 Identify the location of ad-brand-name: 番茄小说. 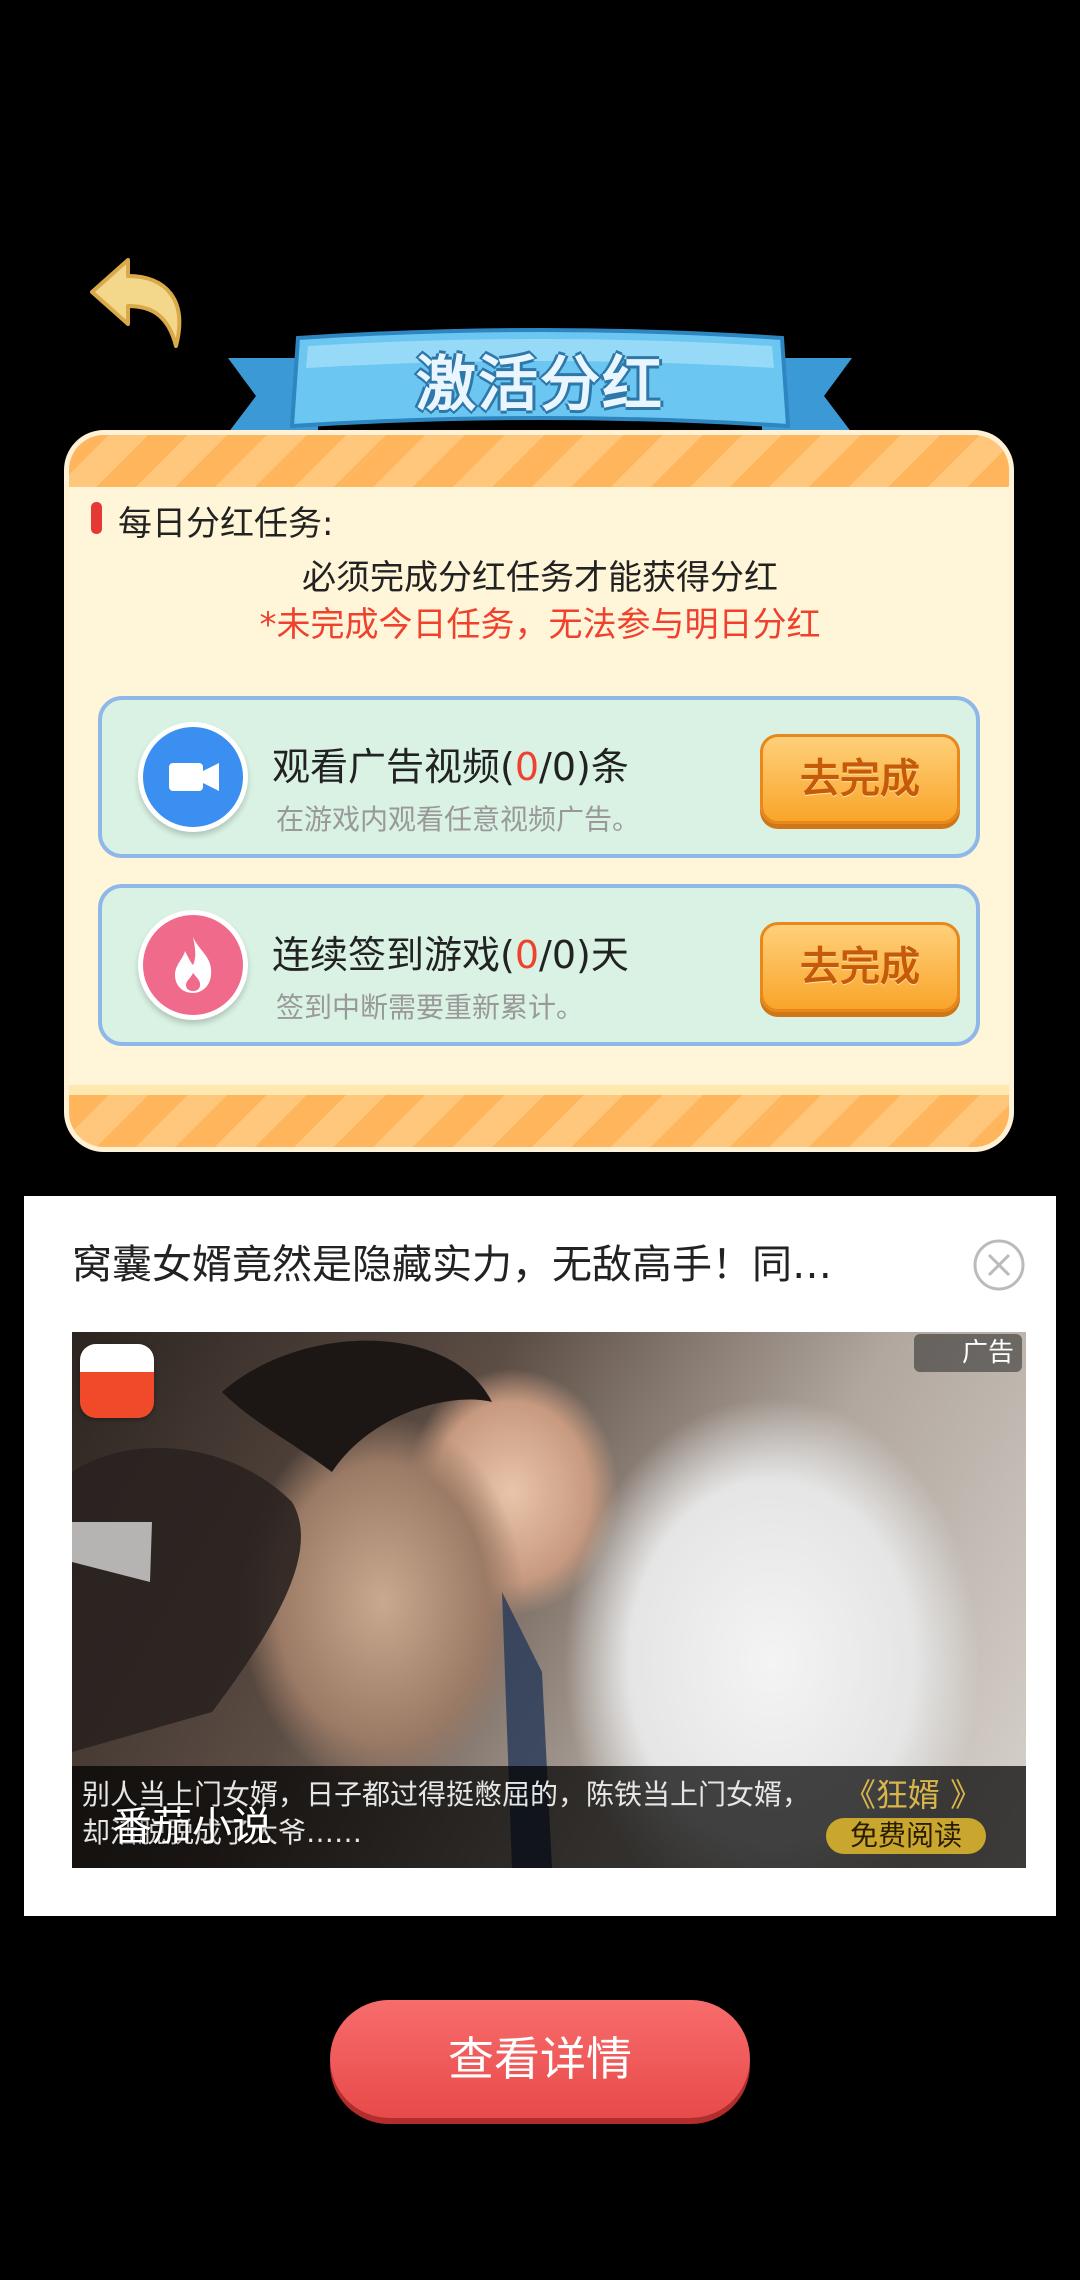
(192, 1827).